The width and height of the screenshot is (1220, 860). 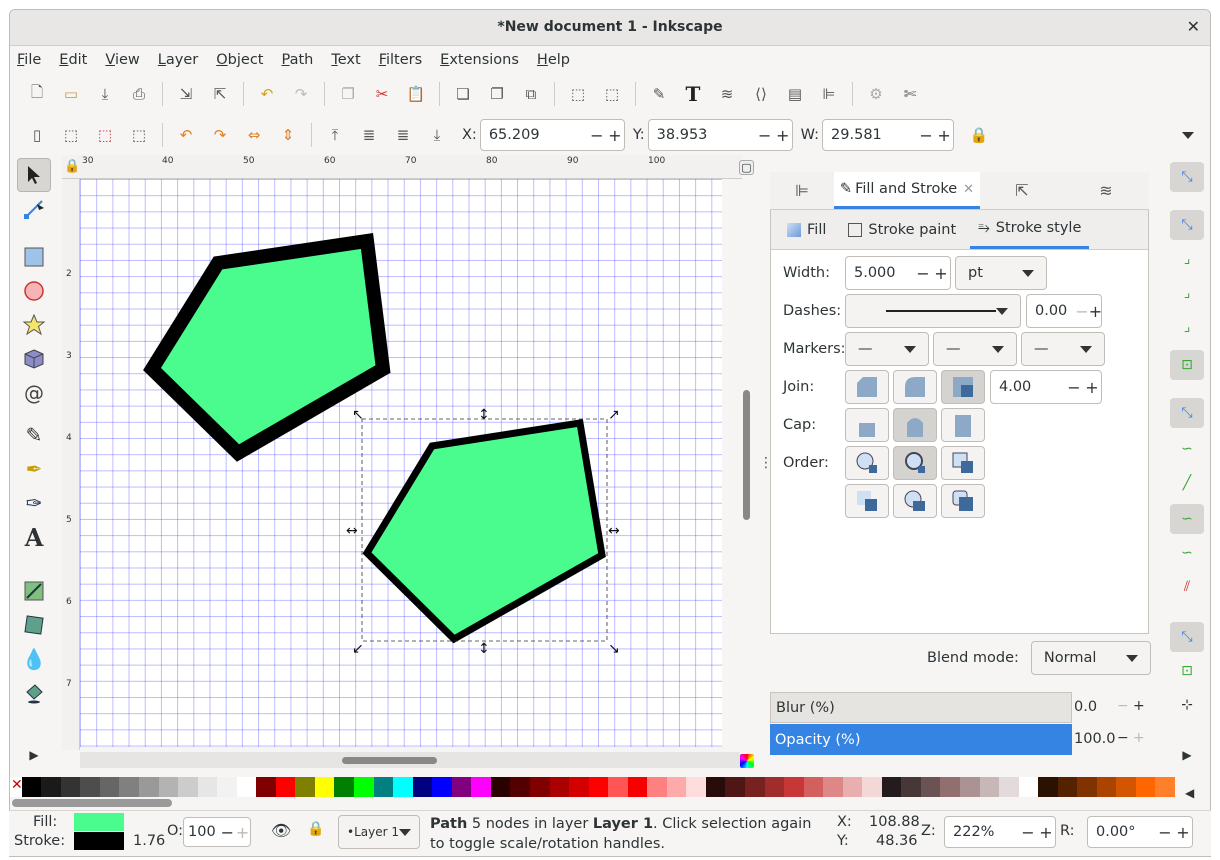 I want to click on group-icon: ⬚, so click(x=578, y=94).